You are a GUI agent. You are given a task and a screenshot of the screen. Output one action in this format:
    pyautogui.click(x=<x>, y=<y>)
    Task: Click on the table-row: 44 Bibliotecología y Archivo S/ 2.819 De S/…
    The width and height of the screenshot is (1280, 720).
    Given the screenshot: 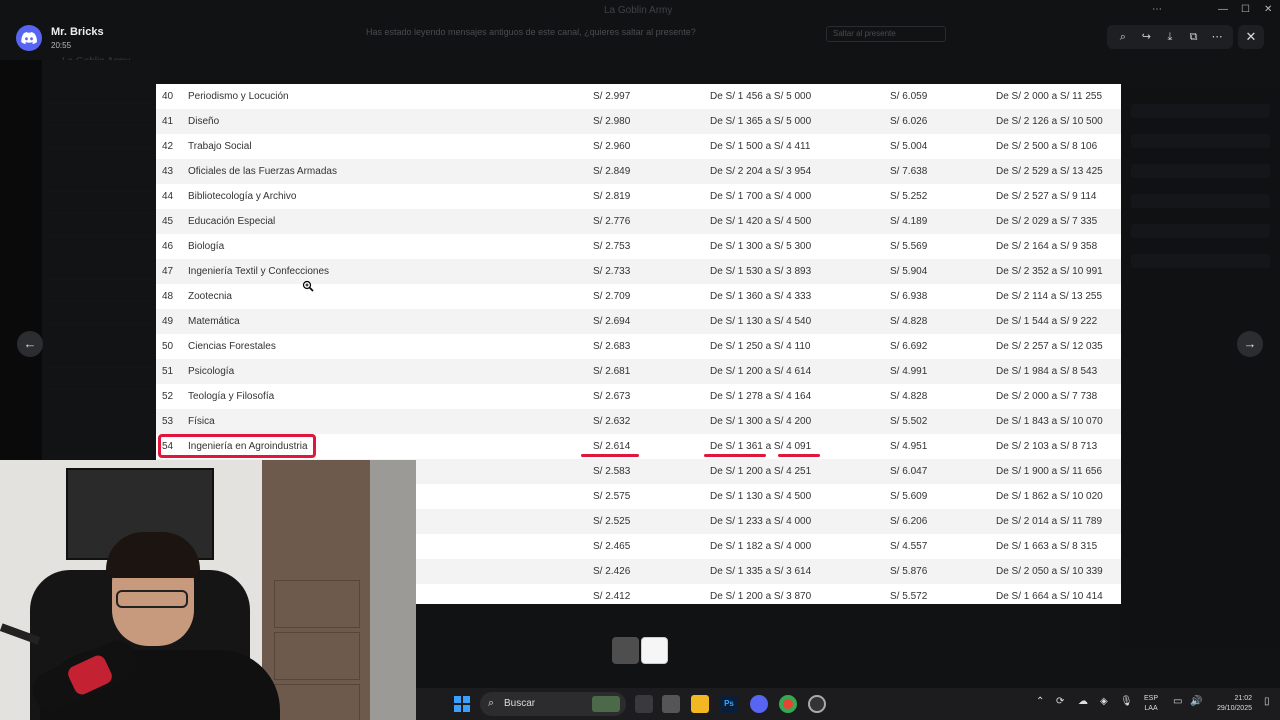 What is the action you would take?
    pyautogui.click(x=638, y=196)
    